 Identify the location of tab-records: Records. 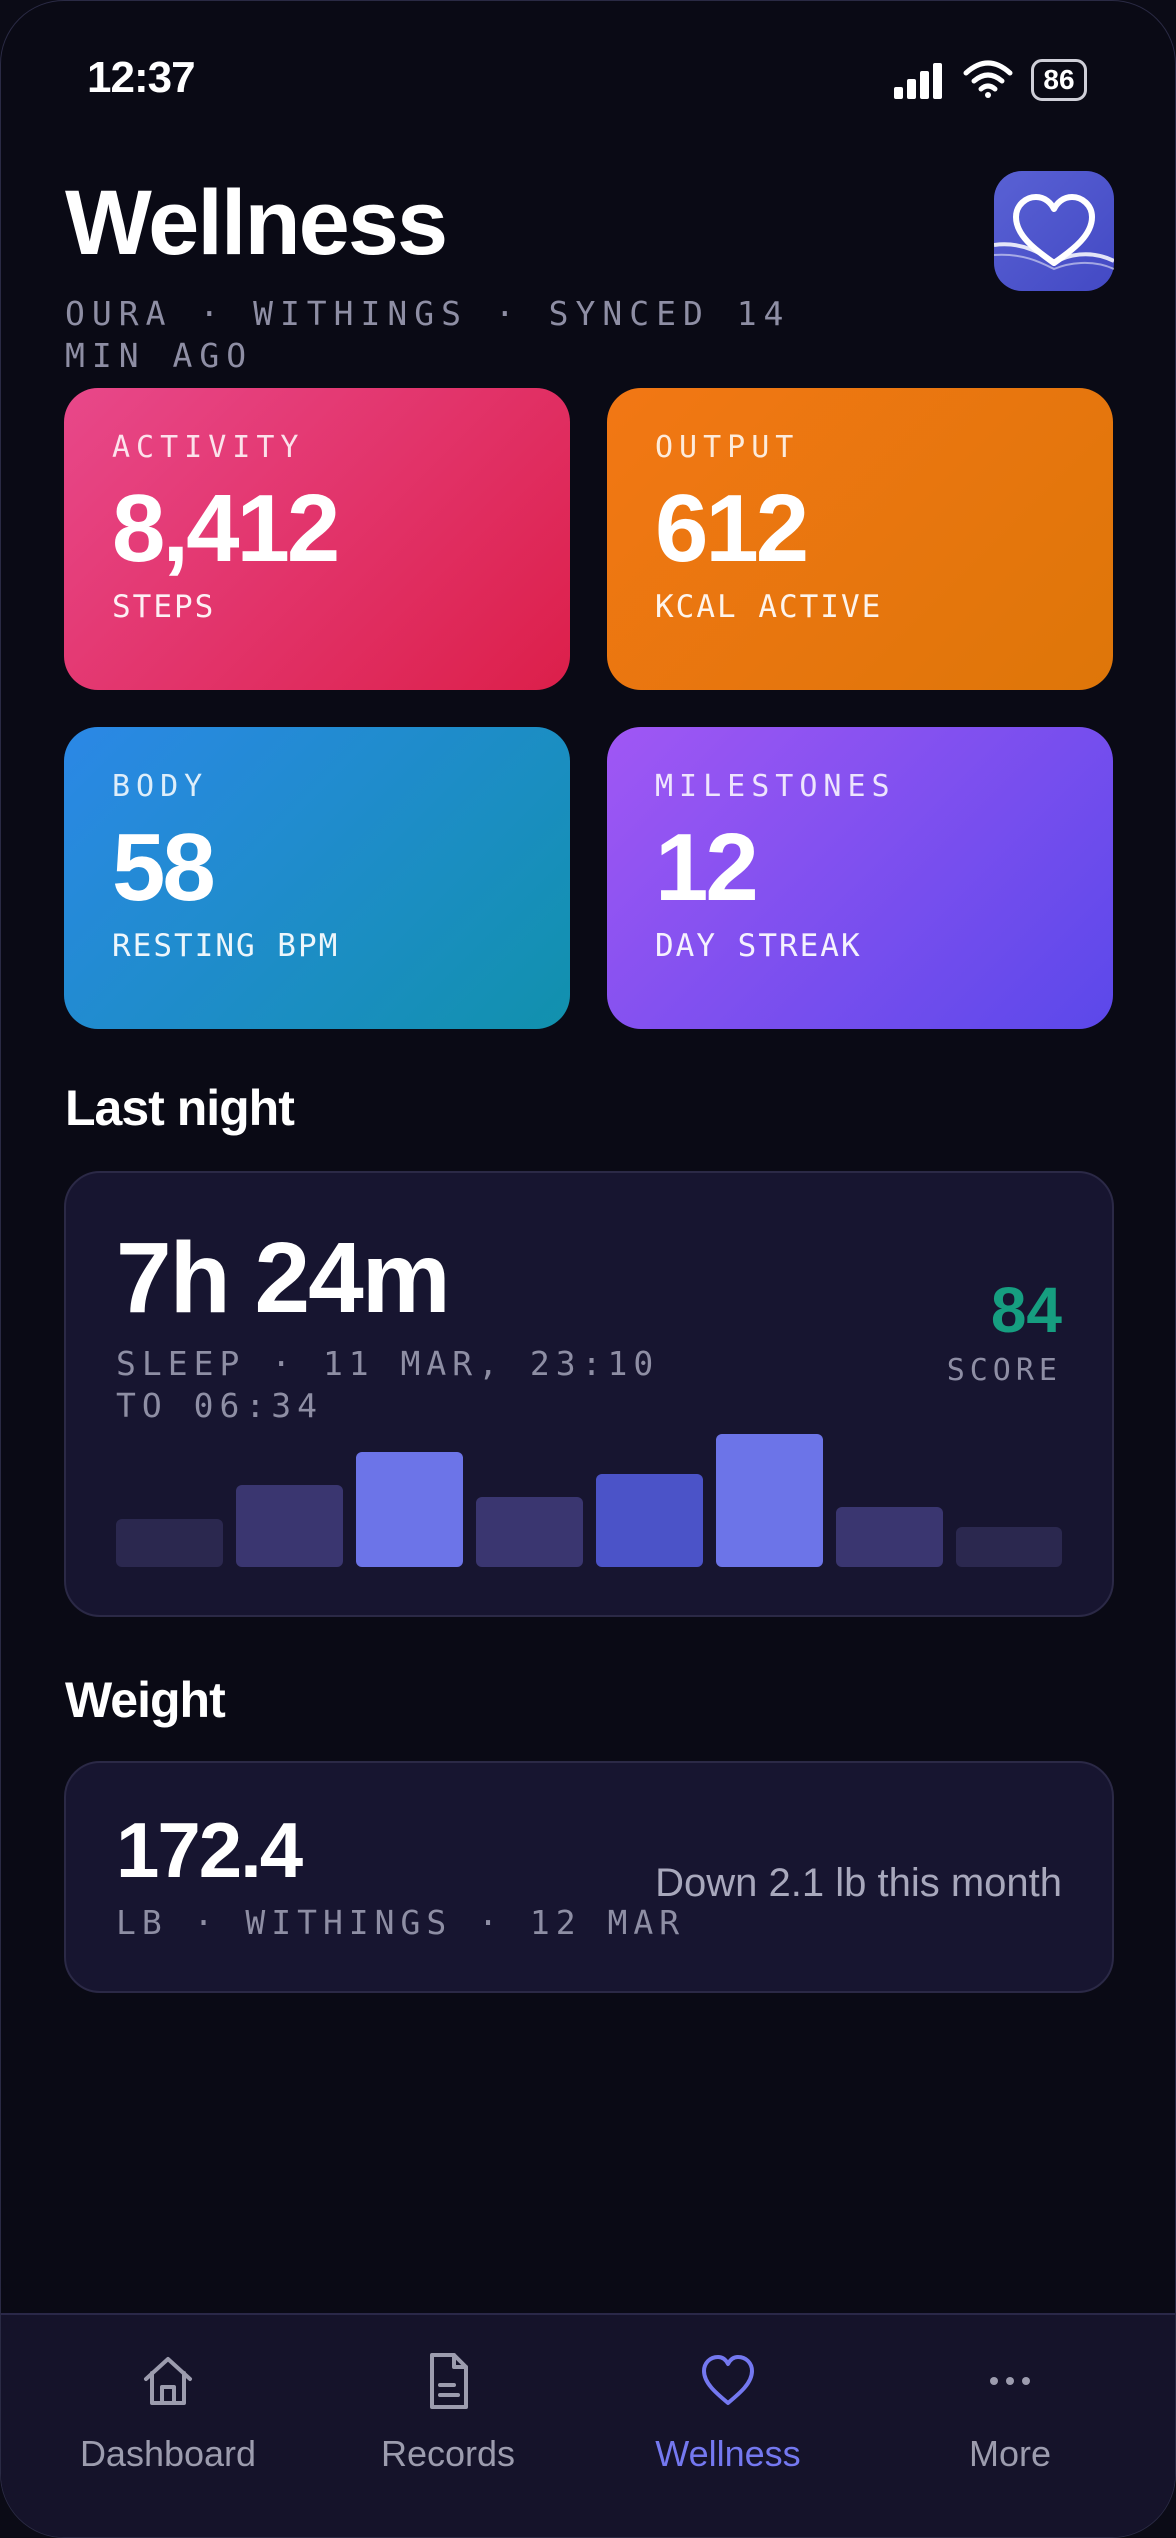
(448, 2415).